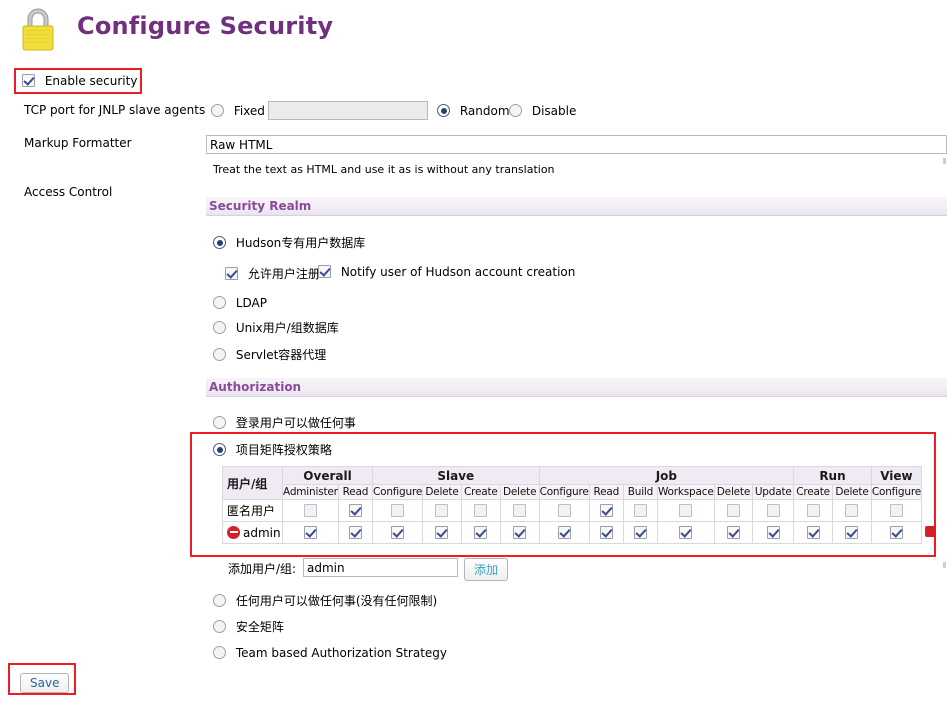  I want to click on markup-formatter-input, so click(576, 144).